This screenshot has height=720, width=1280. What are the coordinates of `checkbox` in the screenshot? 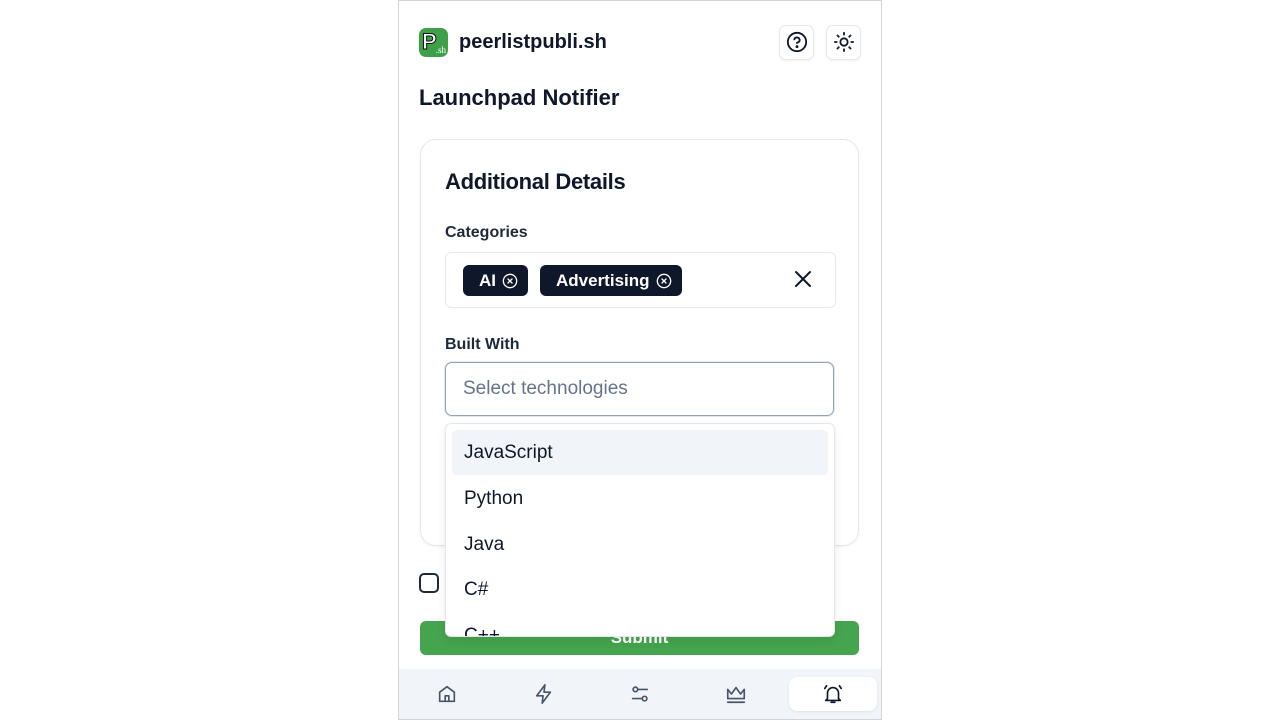 It's located at (429, 583).